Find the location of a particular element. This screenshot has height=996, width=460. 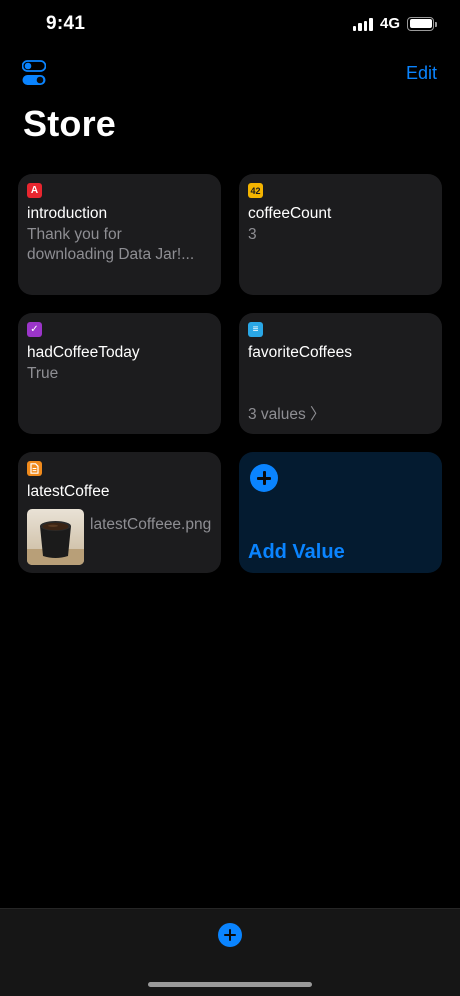

toggles-icon is located at coordinates (34, 73).